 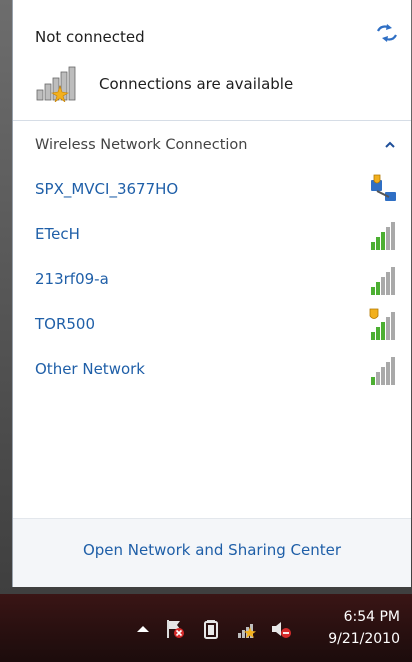 What do you see at coordinates (212, 192) in the screenshot?
I see `network-item-spx-mvci: SPX_MVCI_3677HO` at bounding box center [212, 192].